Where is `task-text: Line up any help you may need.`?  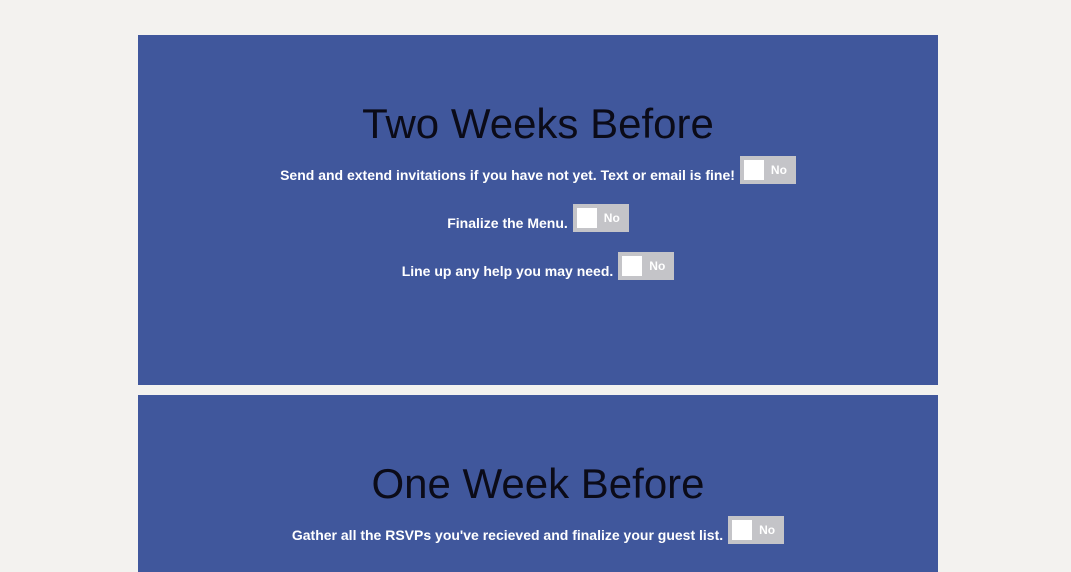 task-text: Line up any help you may need. is located at coordinates (507, 271).